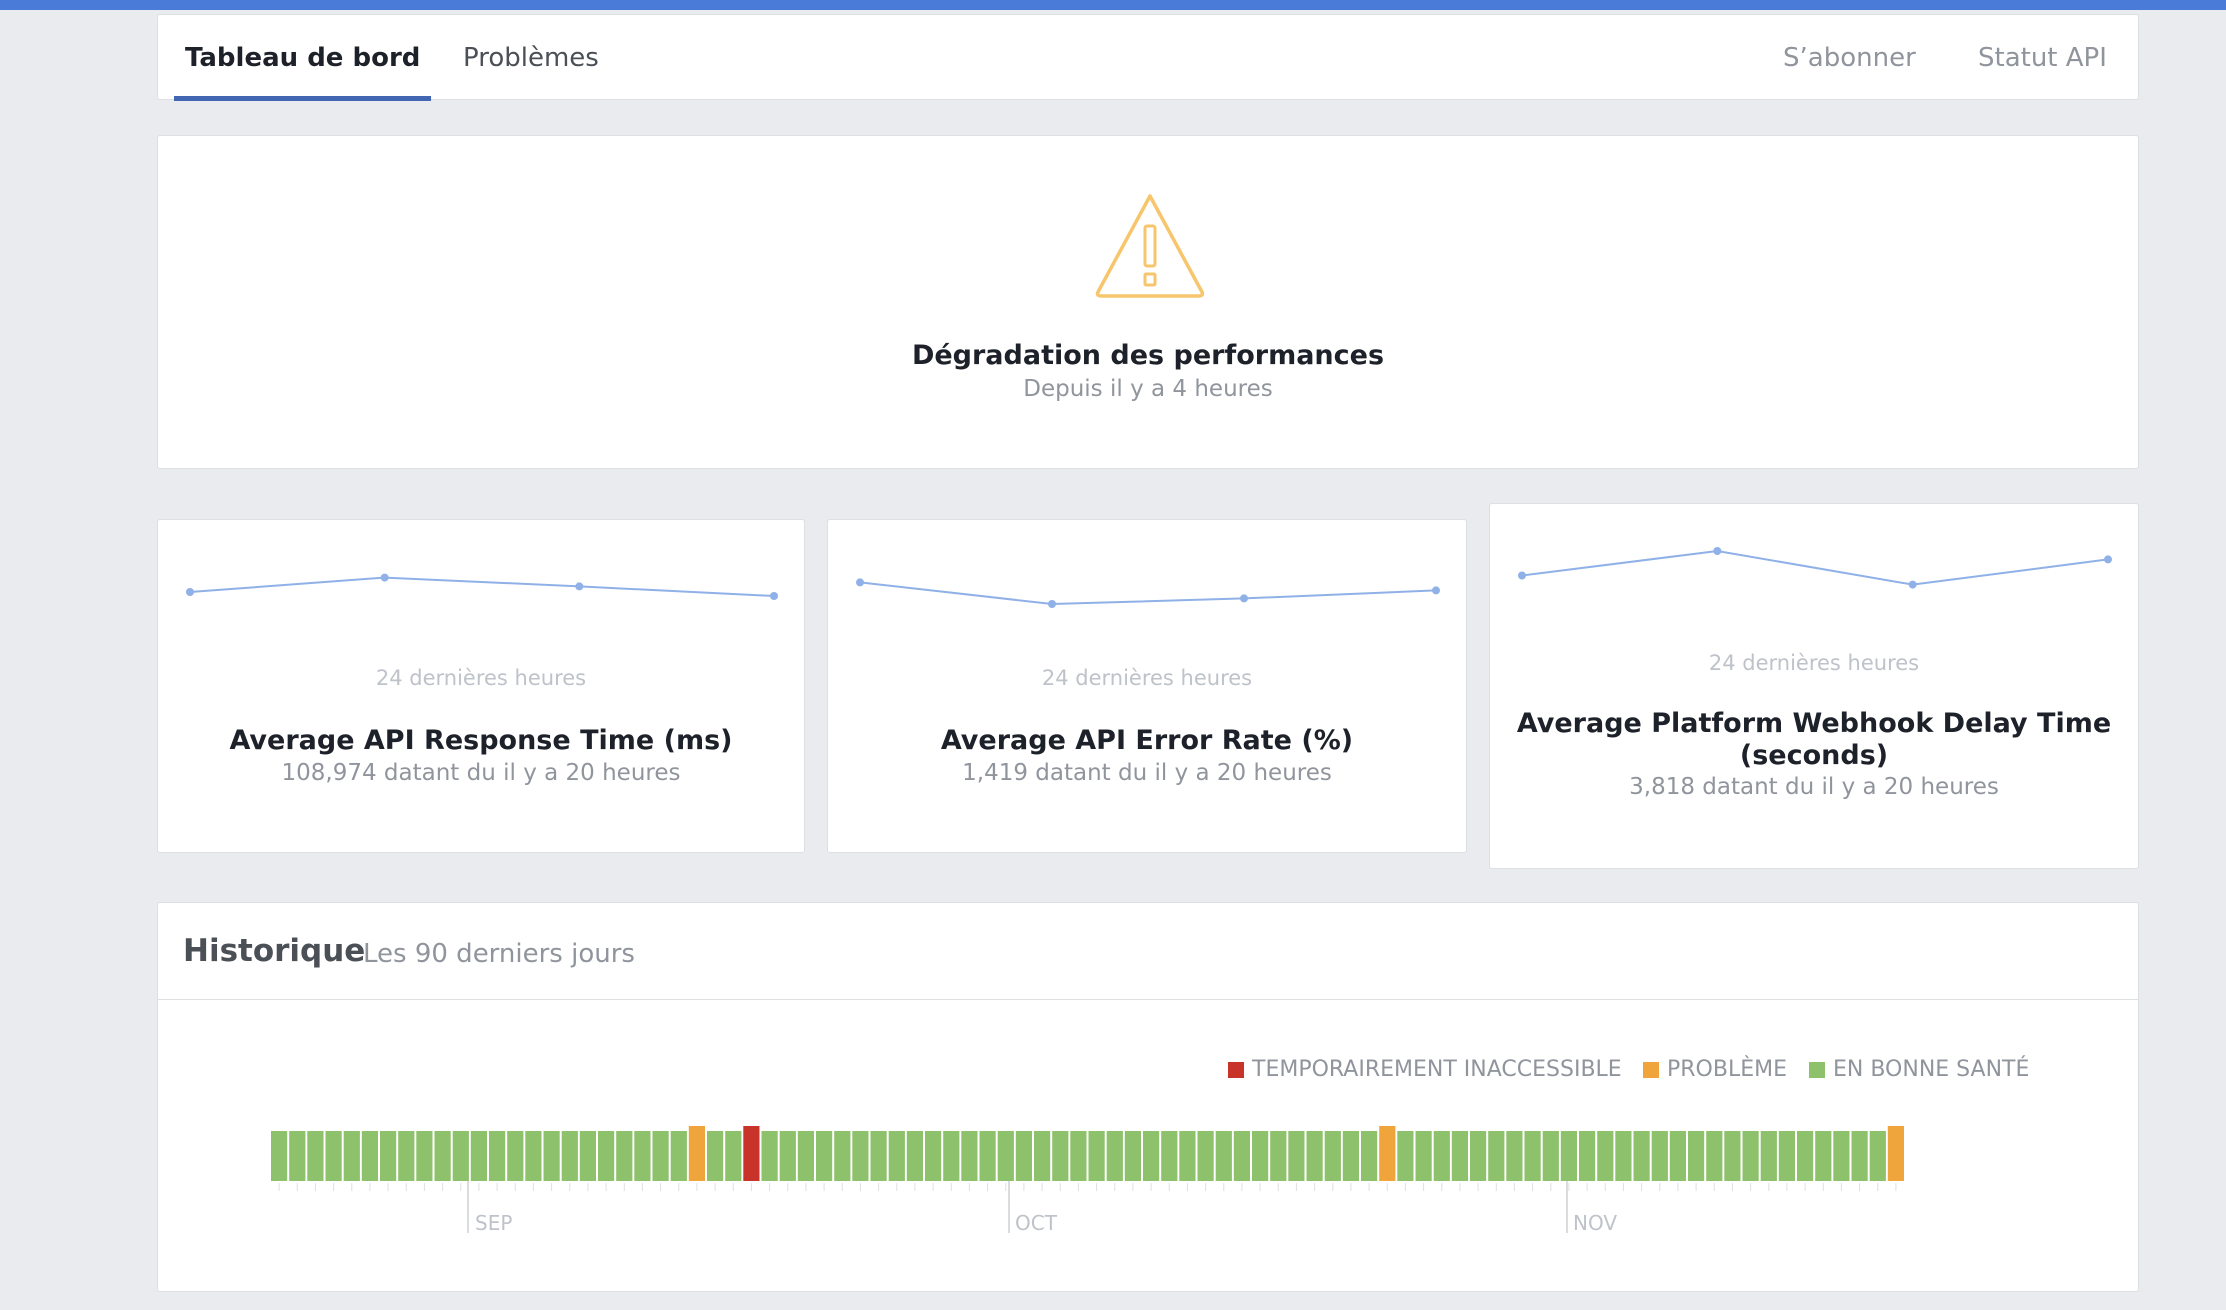  Describe the element at coordinates (1814, 663) in the screenshot. I see `metric-period: 24 dernières heures` at that location.